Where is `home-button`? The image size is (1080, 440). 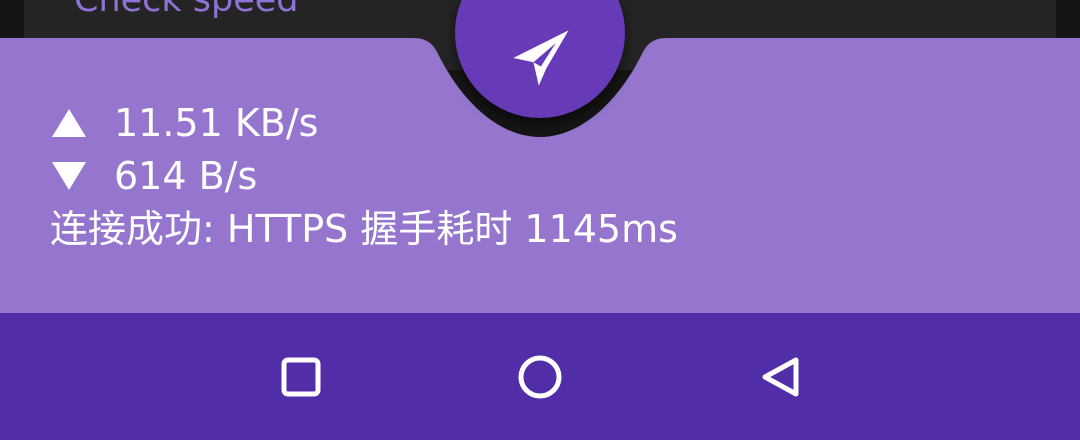 home-button is located at coordinates (540, 377).